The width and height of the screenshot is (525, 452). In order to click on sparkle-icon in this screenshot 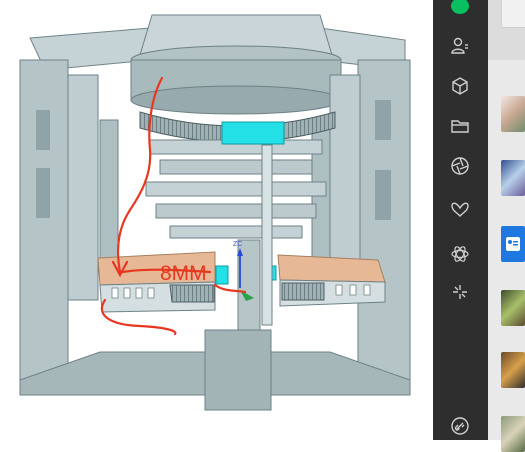, I will do `click(460, 292)`.